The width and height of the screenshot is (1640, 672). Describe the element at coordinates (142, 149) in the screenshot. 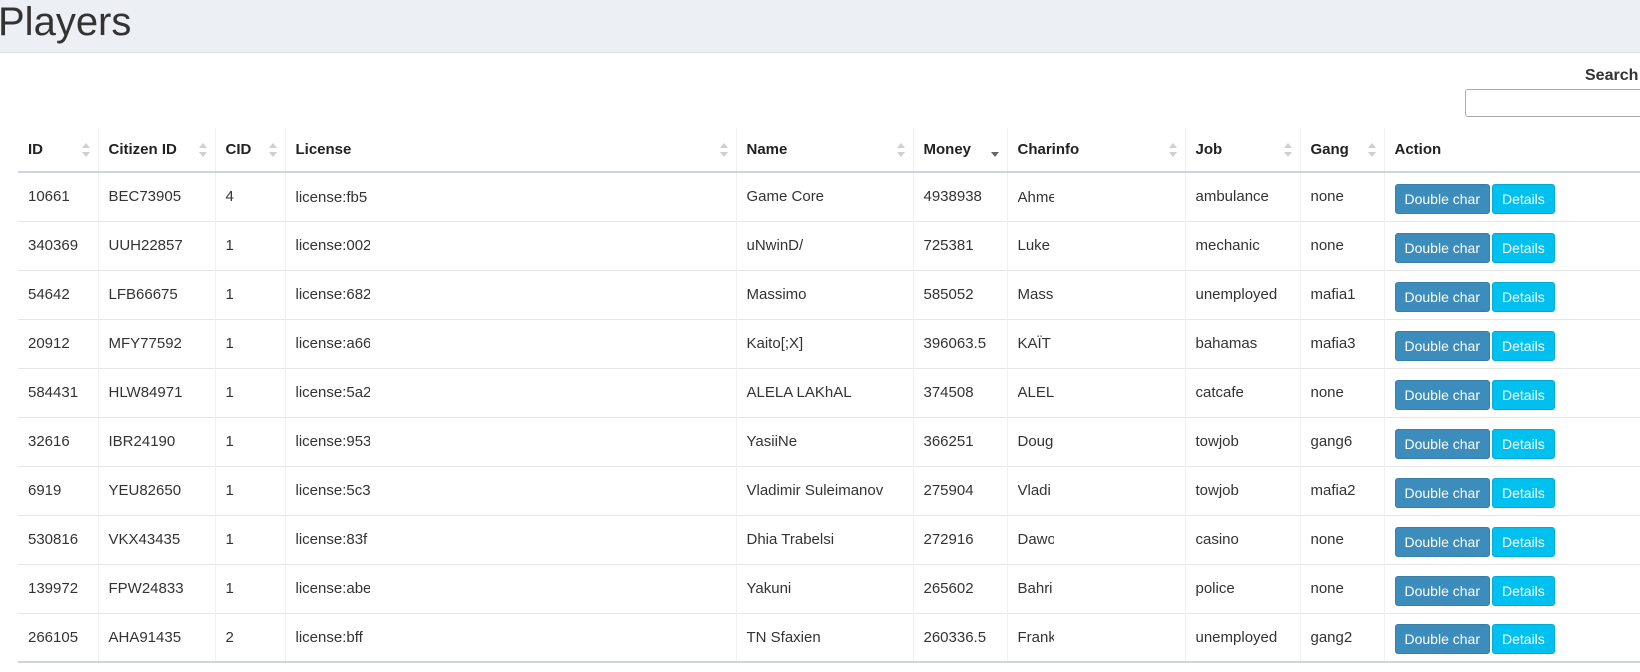

I see `column-header-label: Citizen ID` at that location.